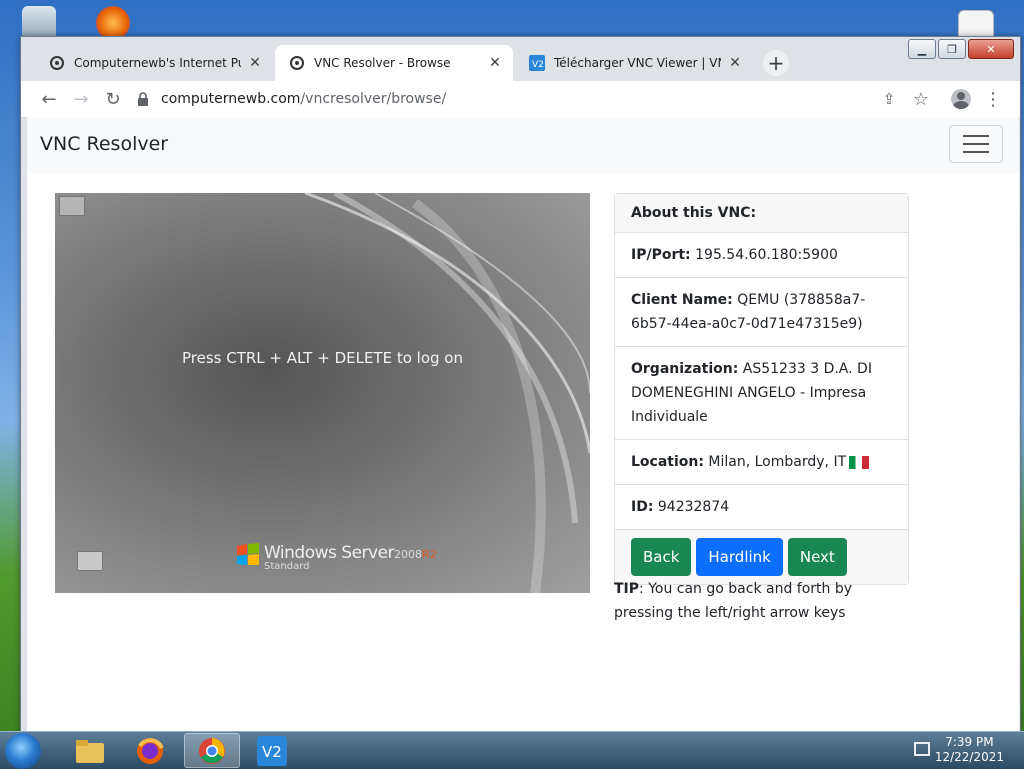 The width and height of the screenshot is (1024, 769). I want to click on recycle-bin-icon, so click(39, 23).